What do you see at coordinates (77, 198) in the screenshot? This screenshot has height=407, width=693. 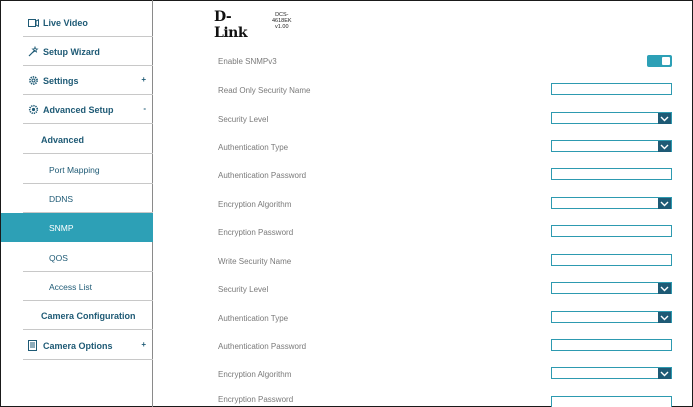 I see `sidebar-item-ddns: DDNS` at bounding box center [77, 198].